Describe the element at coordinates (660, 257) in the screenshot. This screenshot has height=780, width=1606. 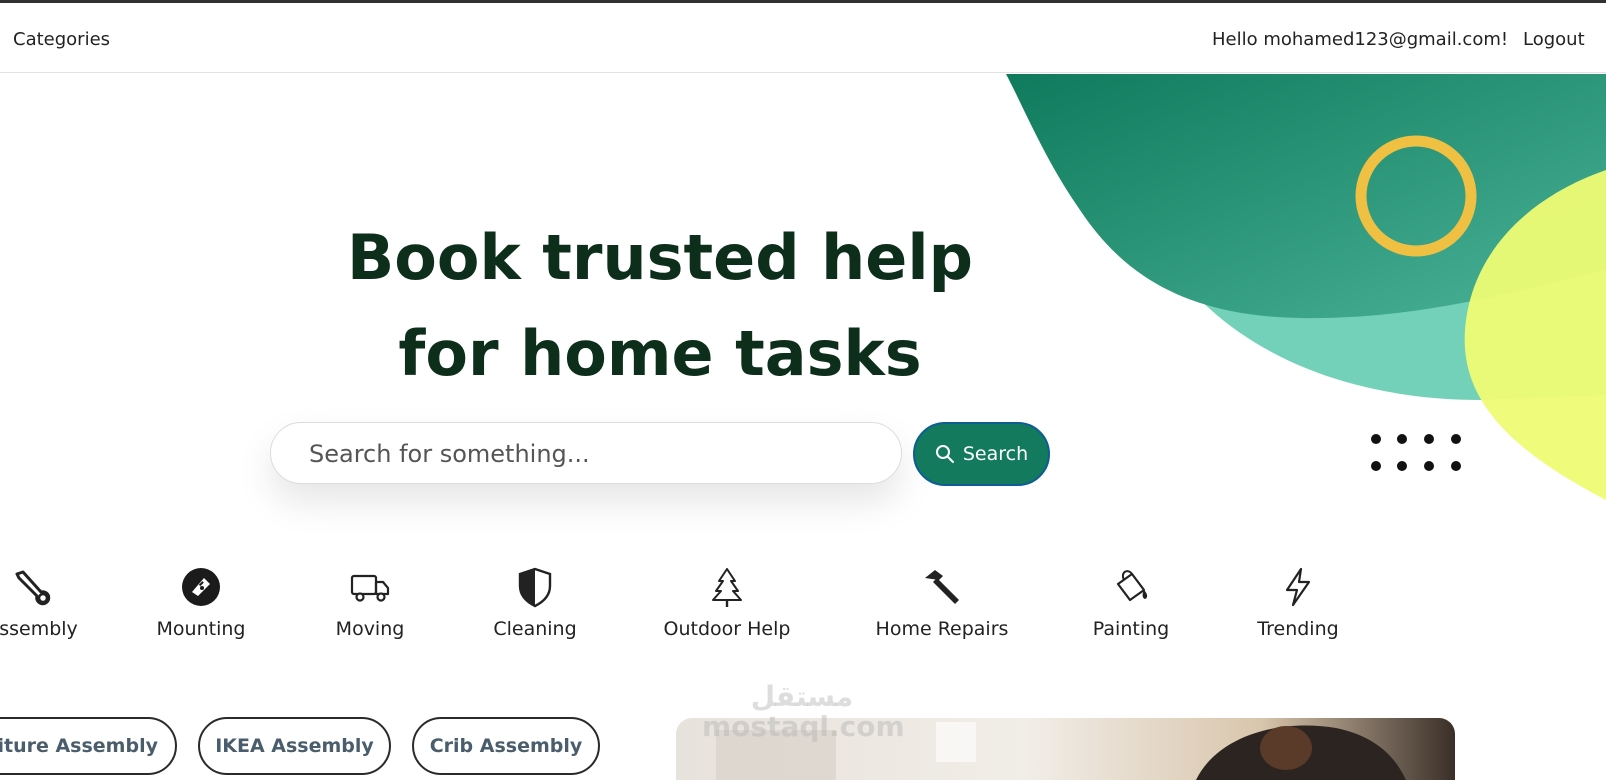
I see `hero-title-line1: Book trusted help` at that location.